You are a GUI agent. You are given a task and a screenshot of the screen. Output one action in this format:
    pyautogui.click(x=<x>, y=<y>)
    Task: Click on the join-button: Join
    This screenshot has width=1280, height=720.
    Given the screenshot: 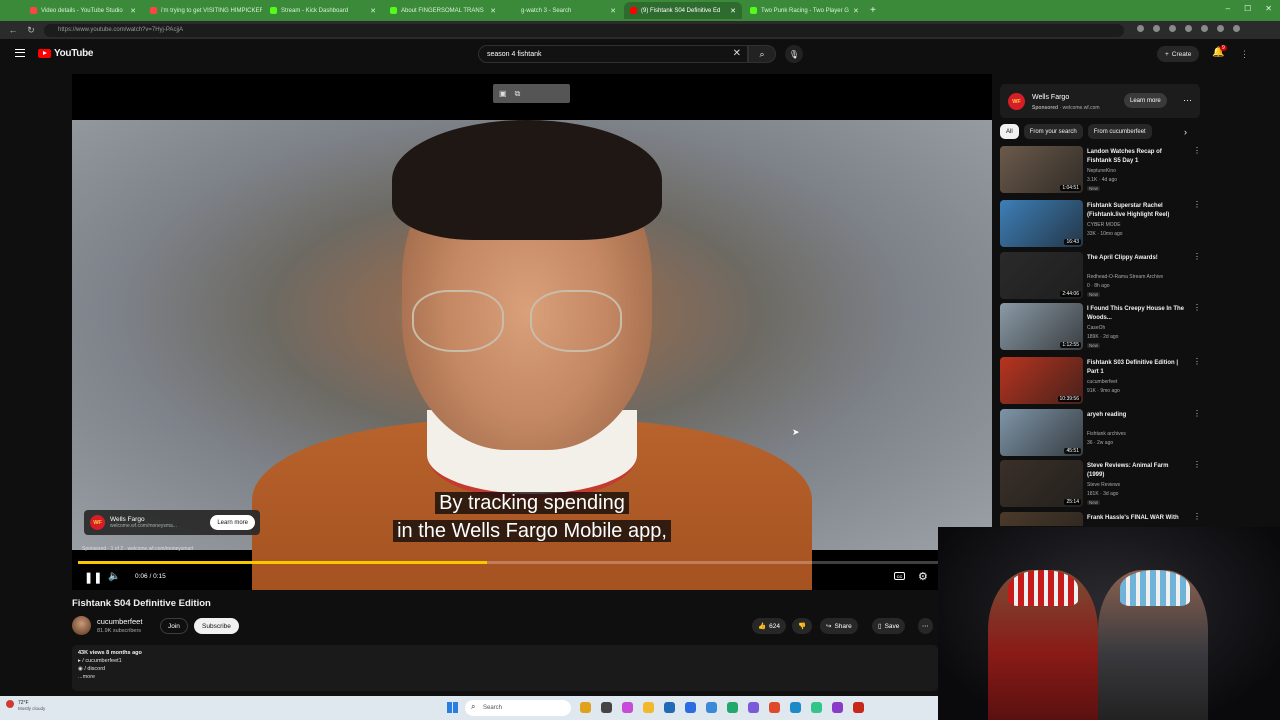 What is the action you would take?
    pyautogui.click(x=174, y=626)
    